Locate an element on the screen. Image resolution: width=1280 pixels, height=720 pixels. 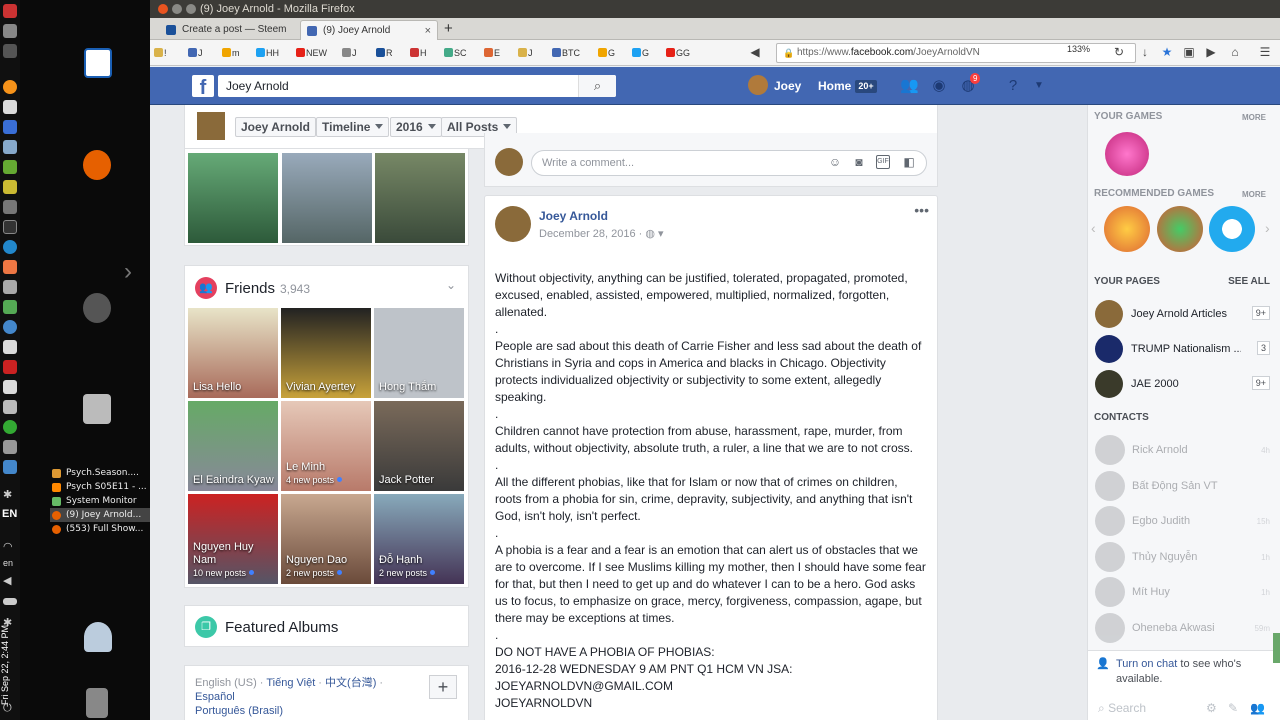
home-link: Home 20+ is located at coordinates (847, 86).